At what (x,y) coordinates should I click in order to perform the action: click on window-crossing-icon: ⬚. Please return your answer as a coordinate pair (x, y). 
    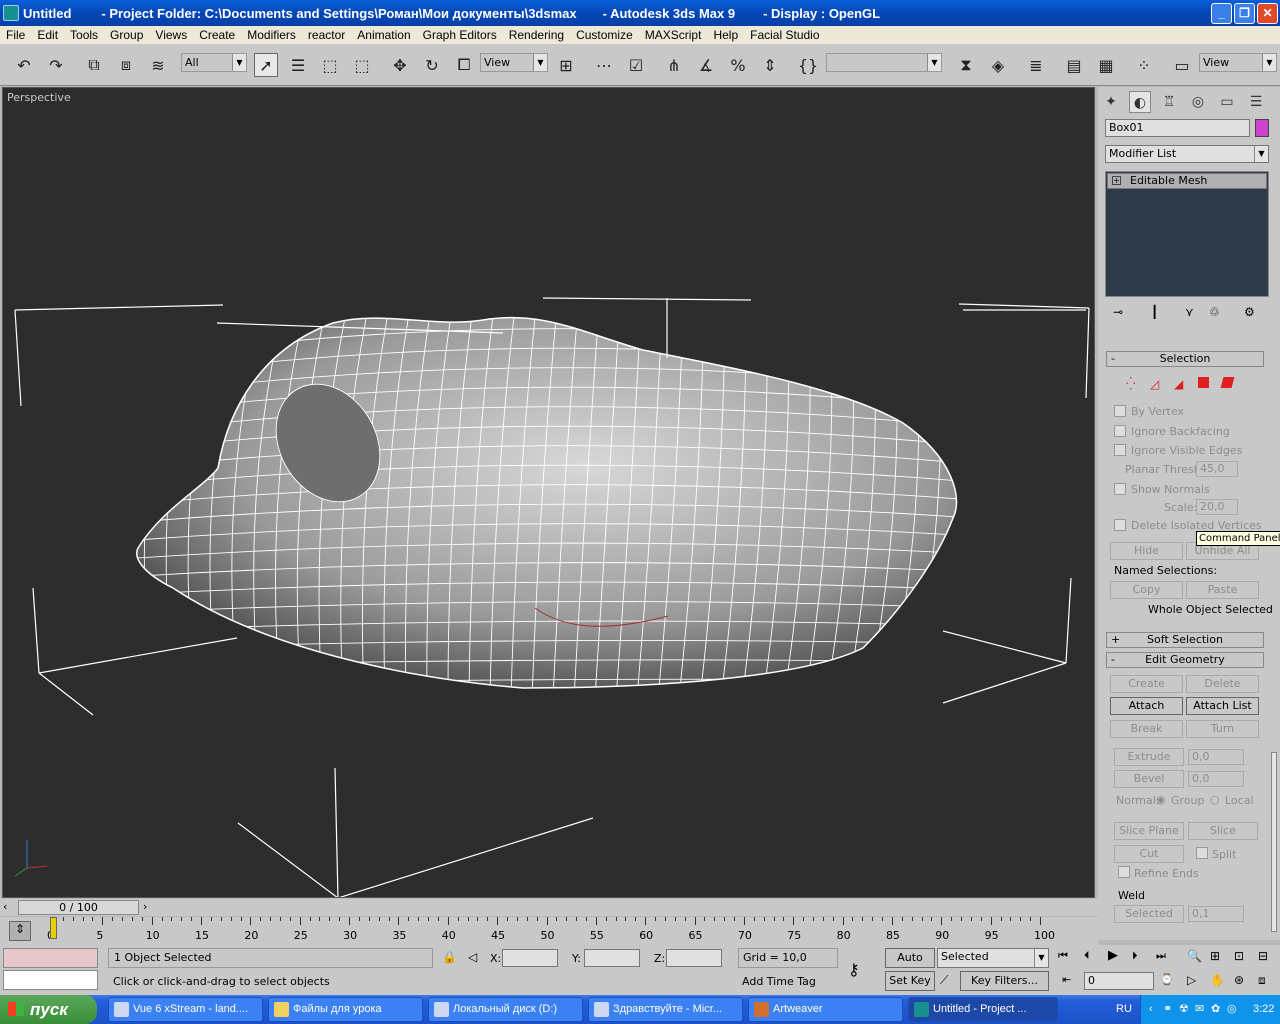
    Looking at the image, I should click on (362, 65).